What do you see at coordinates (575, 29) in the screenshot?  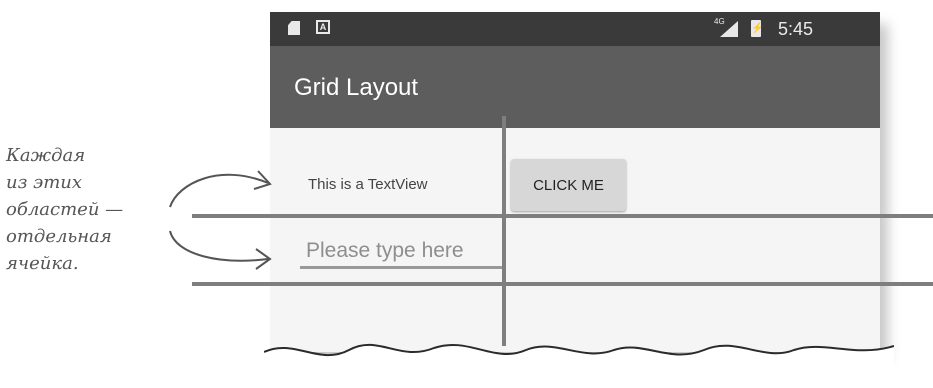 I see `status-bar: A 4G 5:45` at bounding box center [575, 29].